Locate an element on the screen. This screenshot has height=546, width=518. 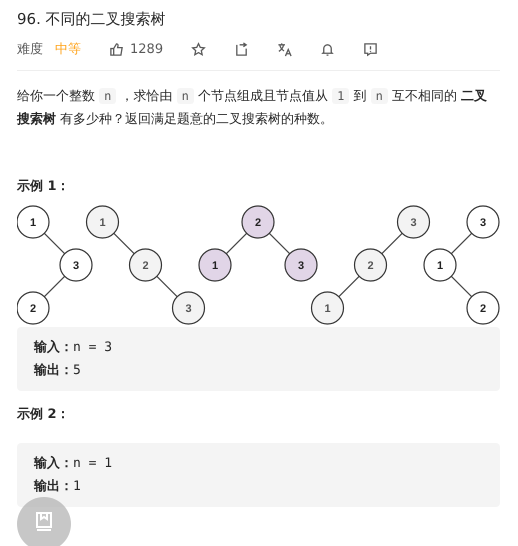
example-heading: 示例 2： is located at coordinates (44, 414).